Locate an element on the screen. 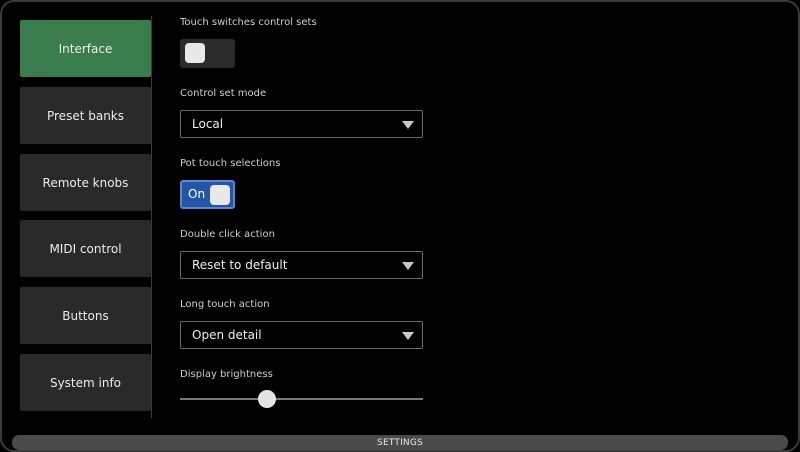 The image size is (800, 452). sidebar-item-midi-control: MIDI control is located at coordinates (85, 248).